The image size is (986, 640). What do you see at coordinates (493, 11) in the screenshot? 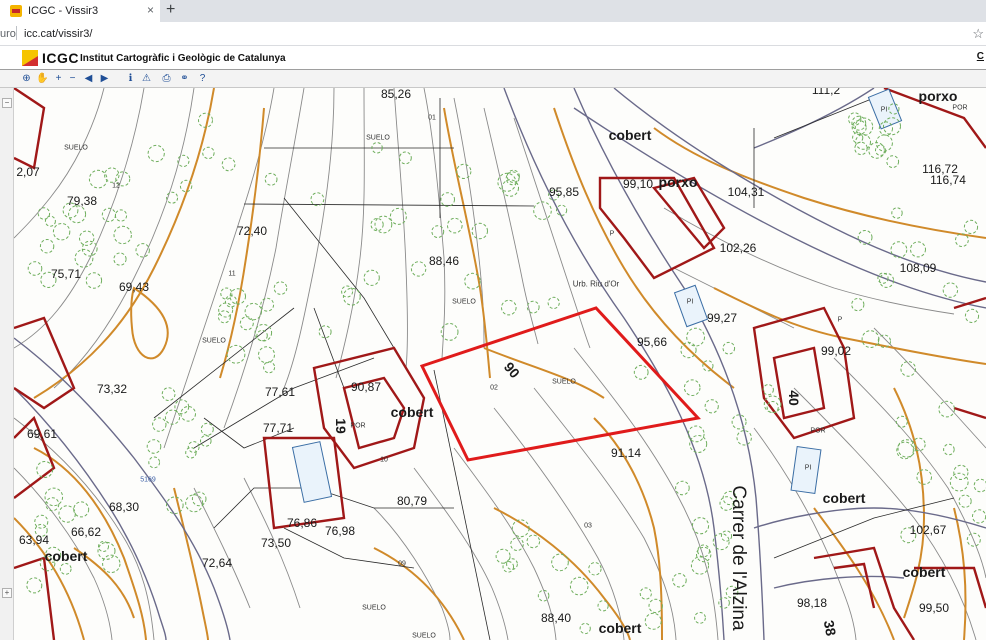
I see `tab-bar: ICGC - Vissir3 × +` at bounding box center [493, 11].